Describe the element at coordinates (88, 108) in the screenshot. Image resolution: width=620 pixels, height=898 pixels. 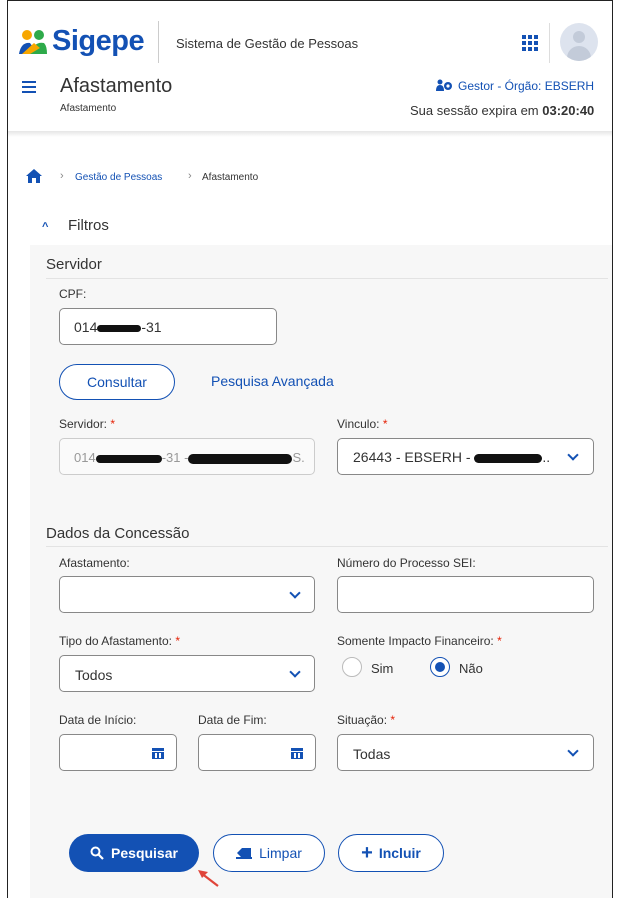
I see `page-subtitle: Afastamento` at that location.